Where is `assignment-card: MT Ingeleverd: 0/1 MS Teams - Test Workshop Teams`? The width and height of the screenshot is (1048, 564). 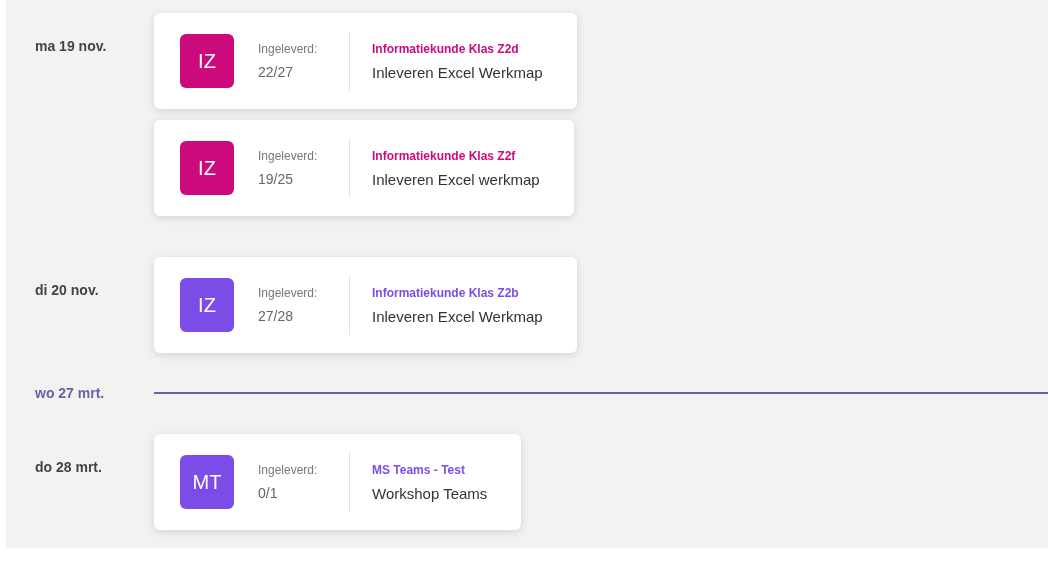 assignment-card: MT Ingeleverd: 0/1 MS Teams - Test Workshop Teams is located at coordinates (338, 482).